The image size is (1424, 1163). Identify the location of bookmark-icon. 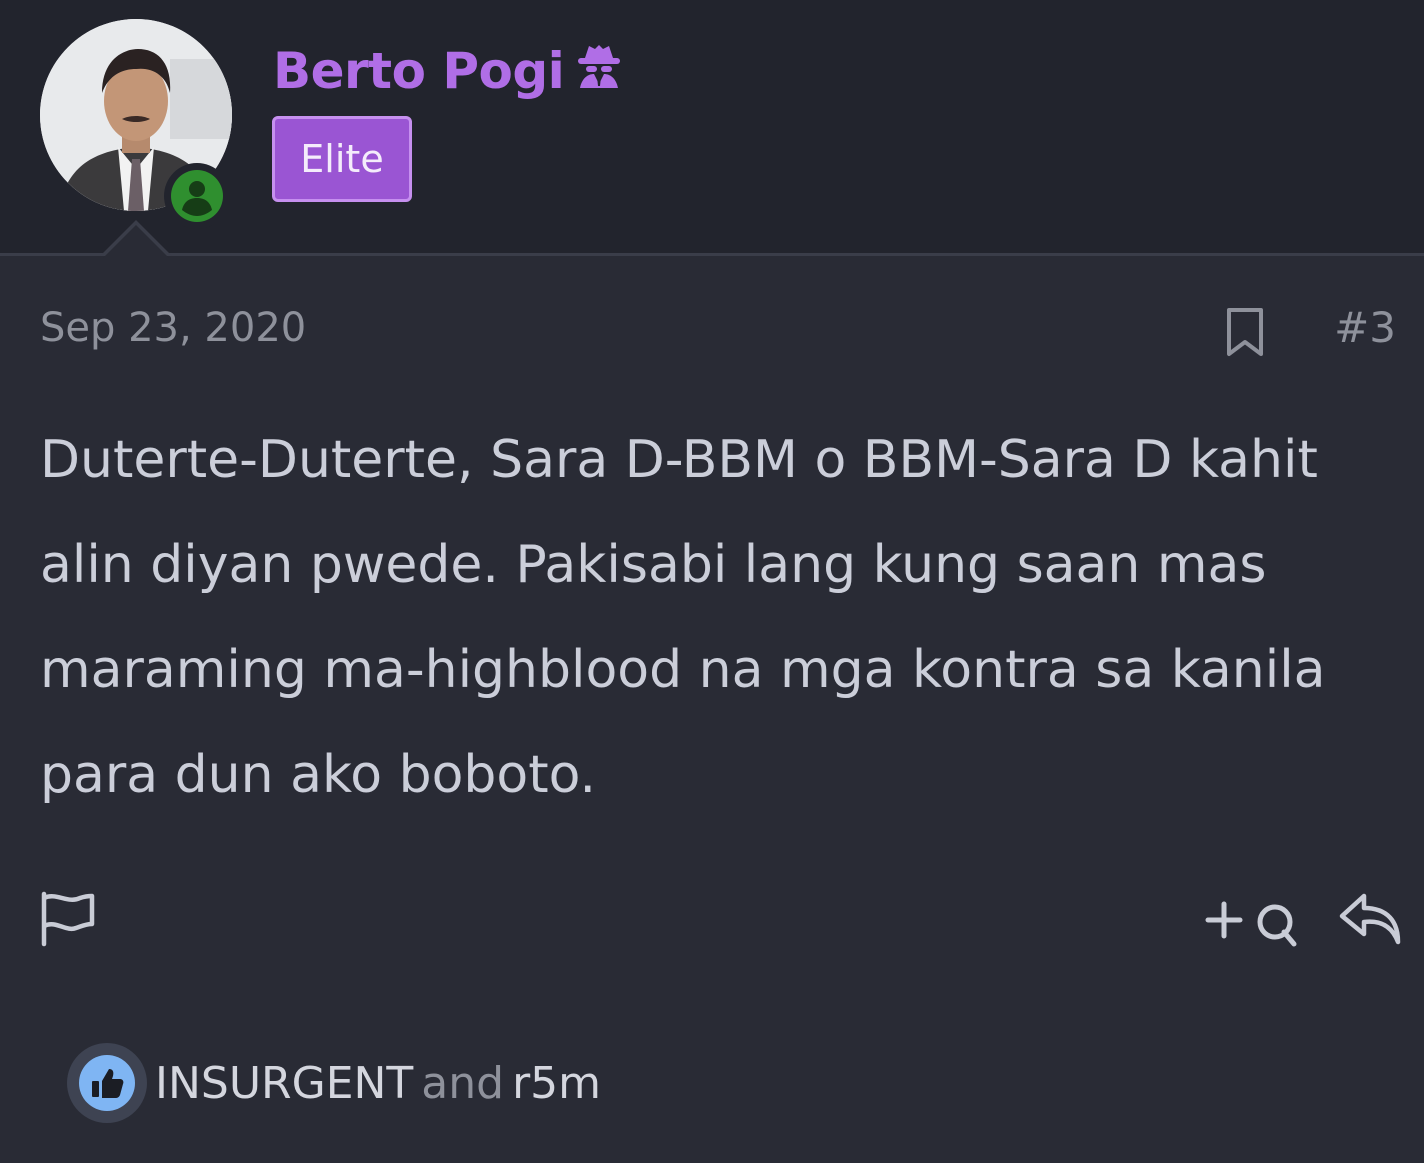
(1245, 332).